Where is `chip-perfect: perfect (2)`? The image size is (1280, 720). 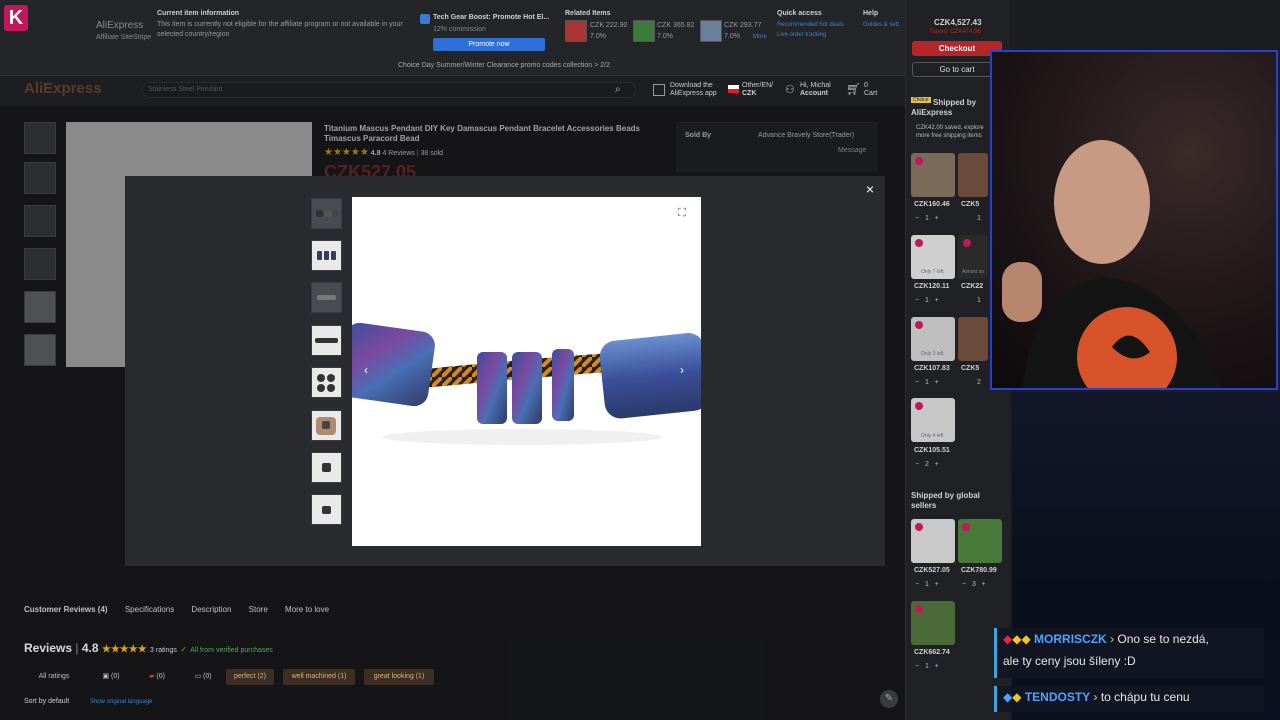
chip-perfect: perfect (2) is located at coordinates (250, 677).